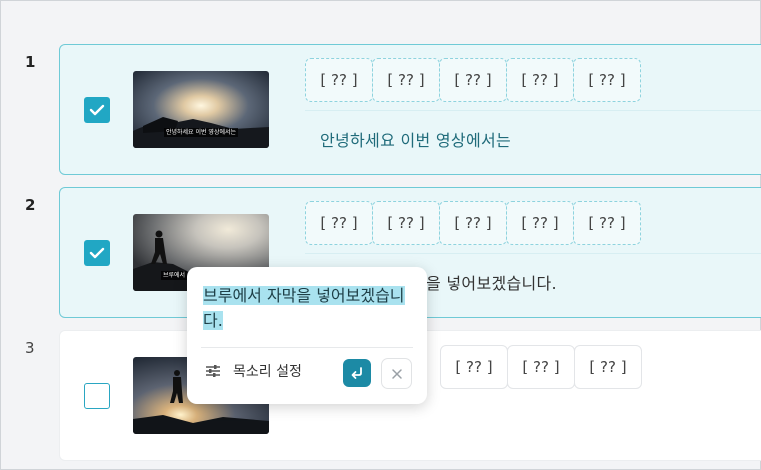 This screenshot has width=761, height=470. I want to click on token-group: [ ?? ] [ ?? ] [ ?? ], so click(541, 367).